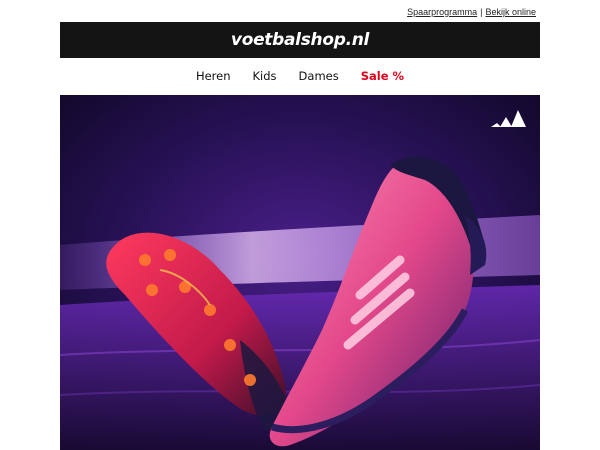 Image resolution: width=600 pixels, height=450 pixels. I want to click on main-nav: Heren Kids Dames Sale %, so click(300, 76).